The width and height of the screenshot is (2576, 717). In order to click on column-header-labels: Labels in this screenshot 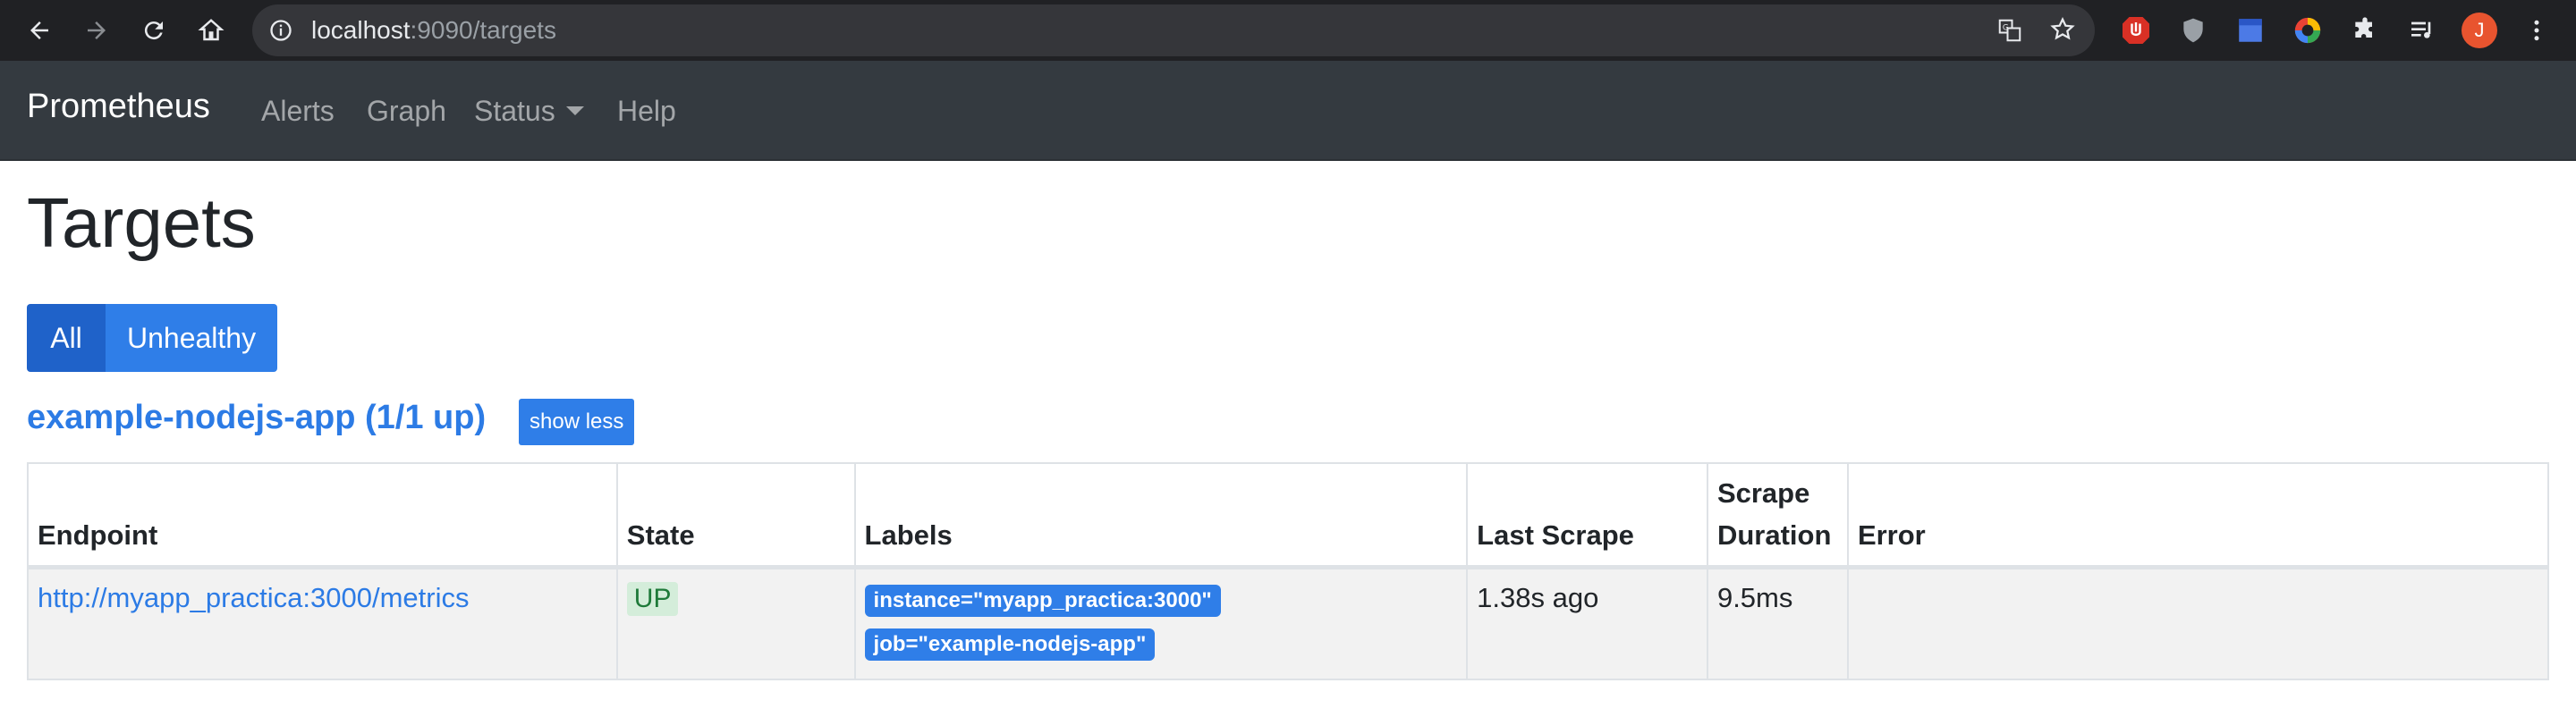, I will do `click(1161, 515)`.